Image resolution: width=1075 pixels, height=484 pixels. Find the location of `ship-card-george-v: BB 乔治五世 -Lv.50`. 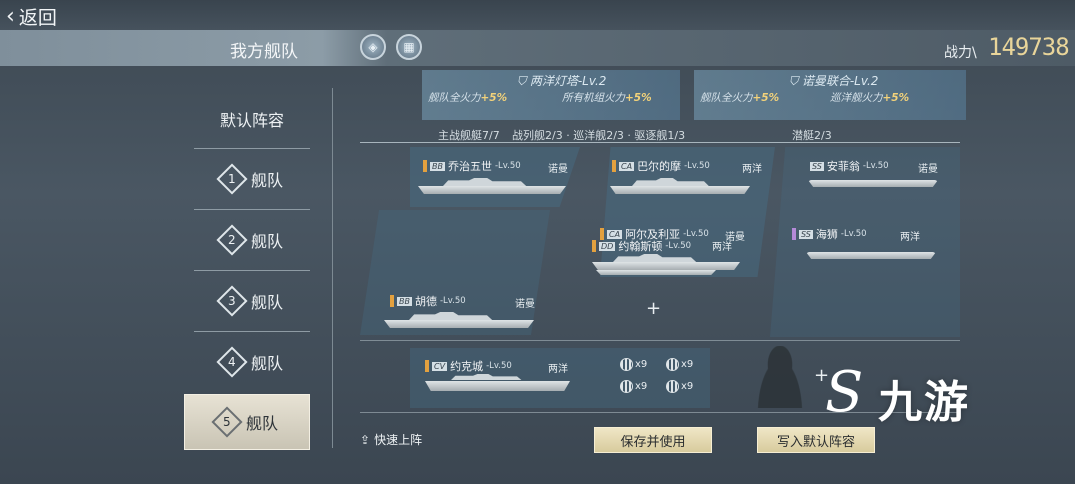

ship-card-george-v: BB 乔治五世 -Lv.50 is located at coordinates (472, 166).